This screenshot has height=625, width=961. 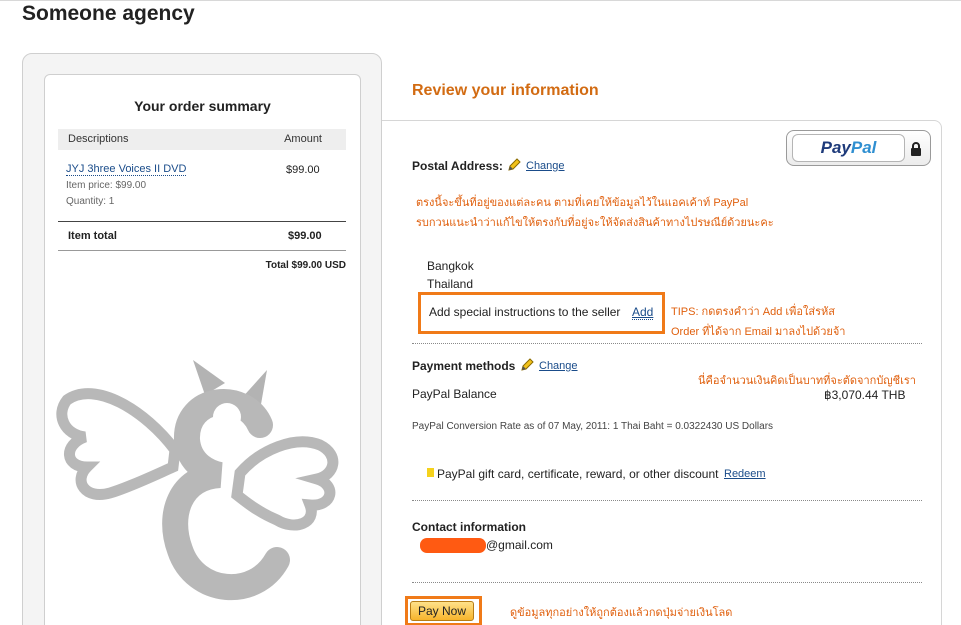 What do you see at coordinates (457, 166) in the screenshot?
I see `postal-address-label: Postal Address:` at bounding box center [457, 166].